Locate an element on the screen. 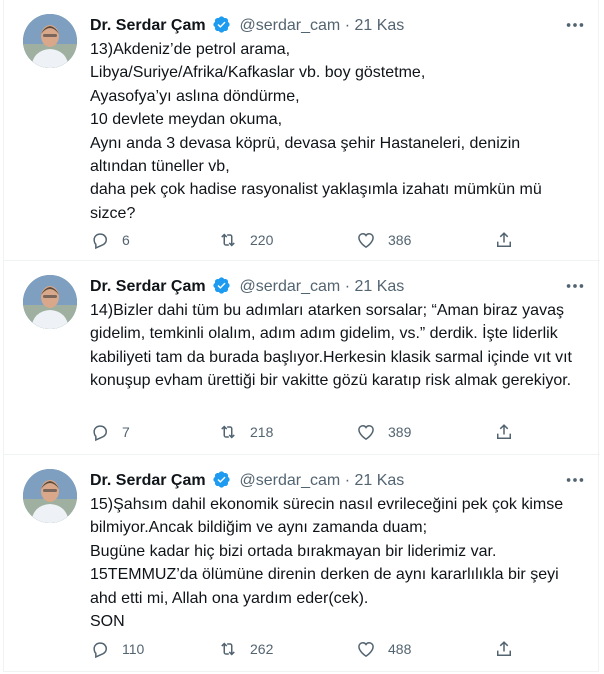 The height and width of the screenshot is (674, 604). like-count: 488 is located at coordinates (400, 649).